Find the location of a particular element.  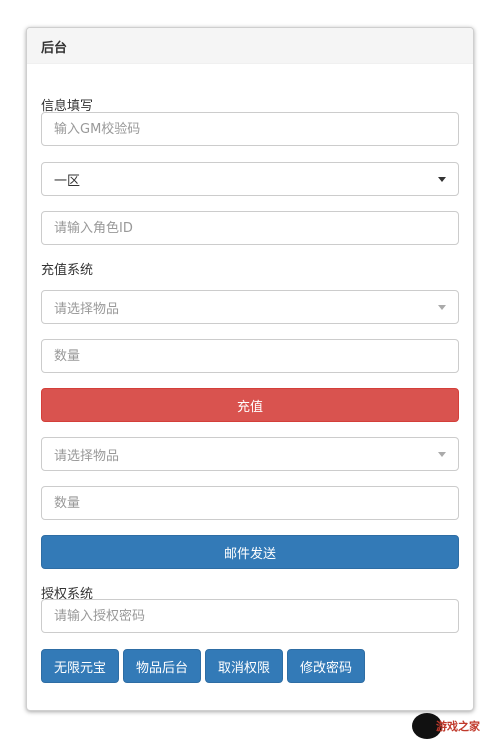

recharge-item-select: 请选择物品 is located at coordinates (250, 307).